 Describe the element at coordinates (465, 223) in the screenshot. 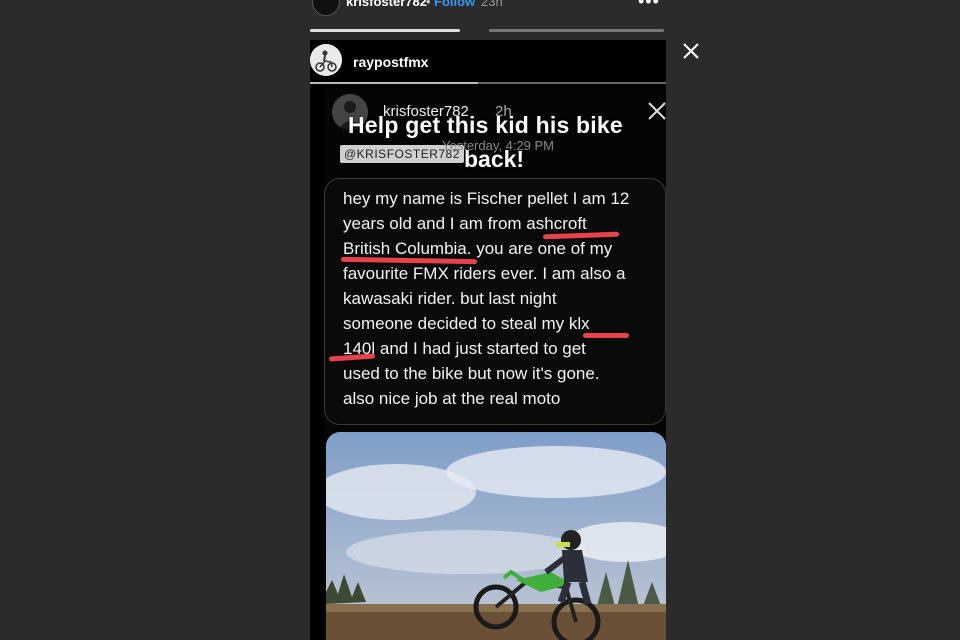

I see `message-line: years old and I am from ashcroft` at that location.